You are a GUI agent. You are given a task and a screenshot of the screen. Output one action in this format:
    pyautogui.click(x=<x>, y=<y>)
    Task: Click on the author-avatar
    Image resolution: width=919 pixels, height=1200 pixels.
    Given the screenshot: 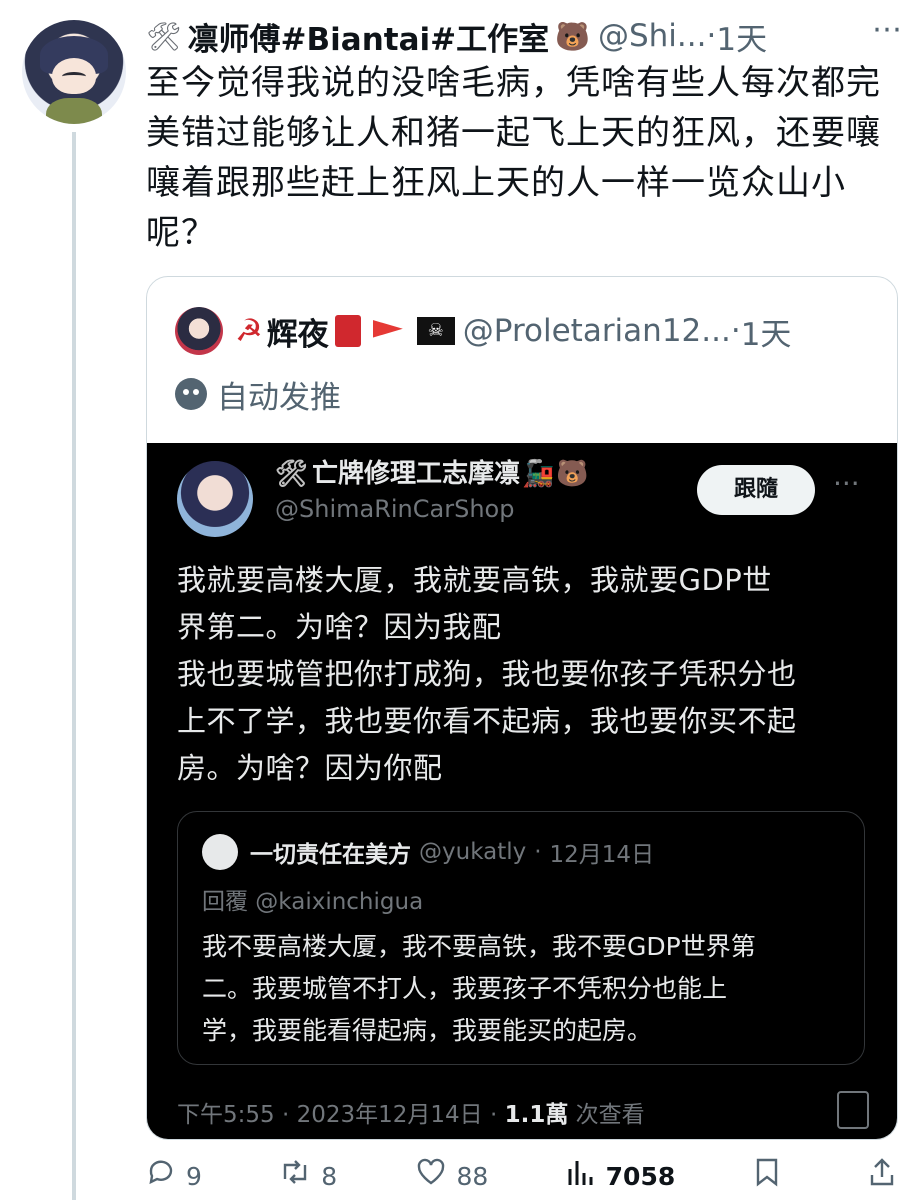 What is the action you would take?
    pyautogui.click(x=74, y=72)
    